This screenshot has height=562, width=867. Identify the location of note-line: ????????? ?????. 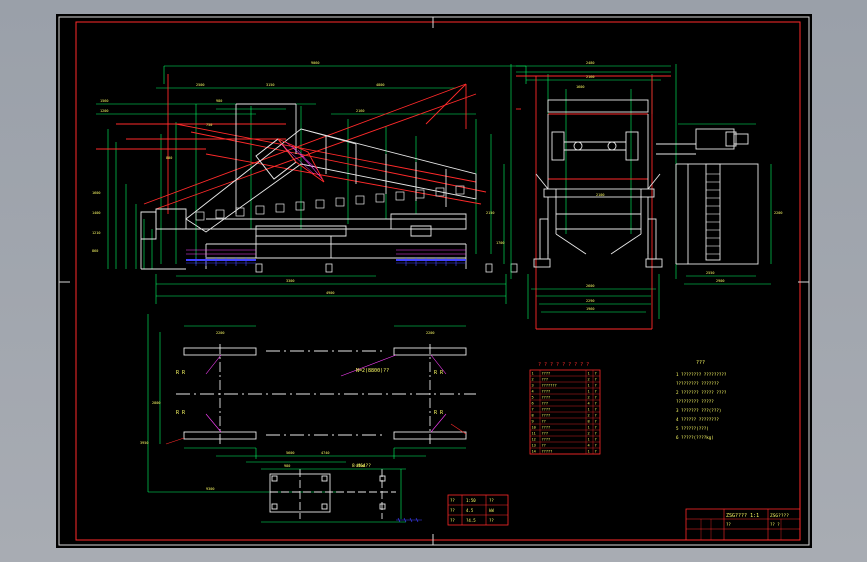
(695, 401).